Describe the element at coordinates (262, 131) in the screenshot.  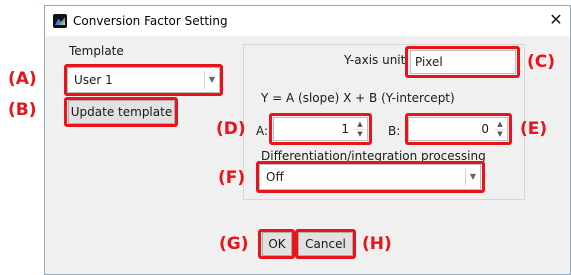
I see `a-label: A:` at that location.